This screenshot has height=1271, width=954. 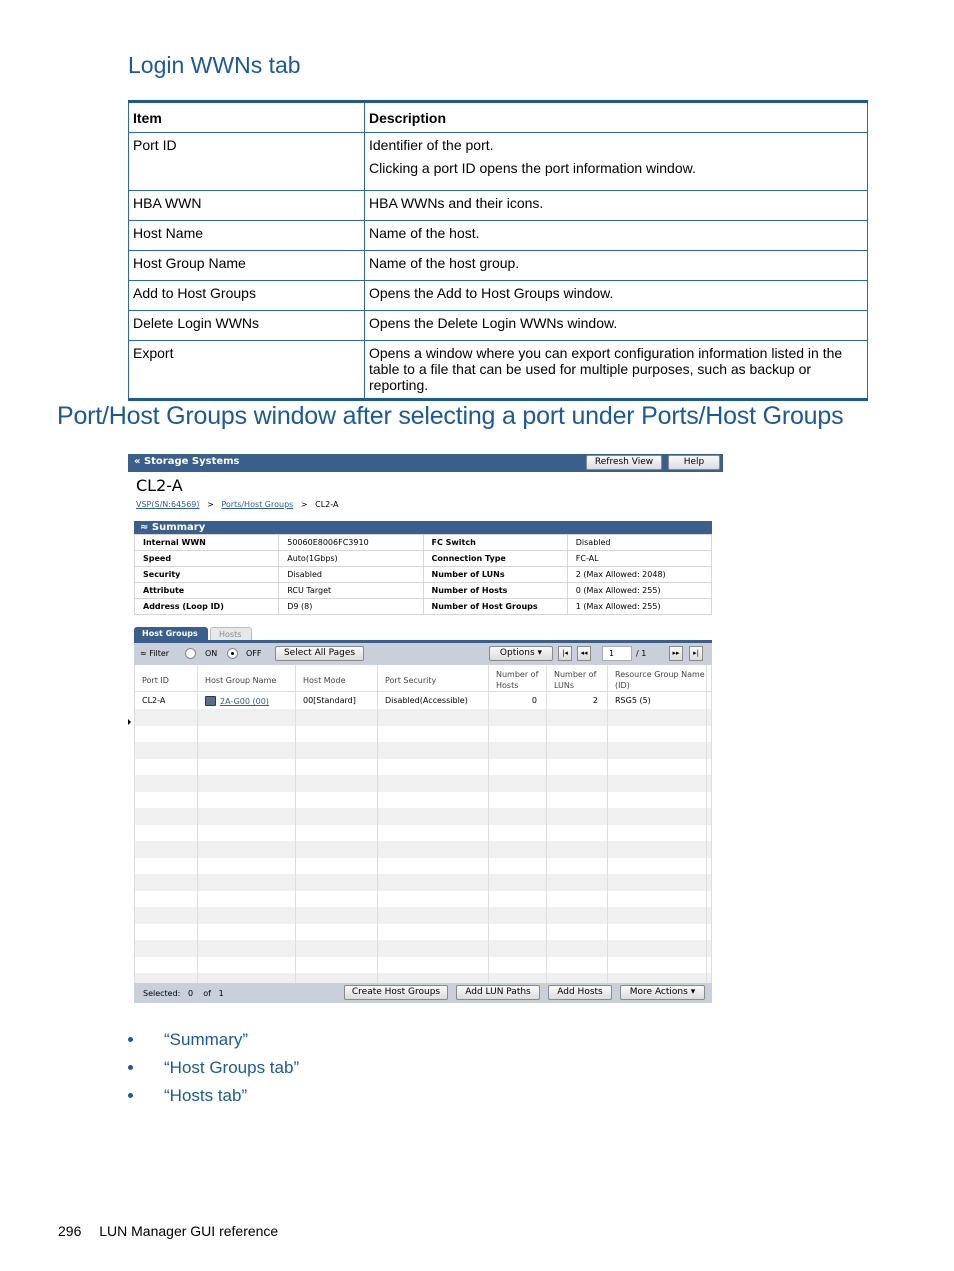 What do you see at coordinates (580, 992) in the screenshot?
I see `add-hosts-button: Add Hosts` at bounding box center [580, 992].